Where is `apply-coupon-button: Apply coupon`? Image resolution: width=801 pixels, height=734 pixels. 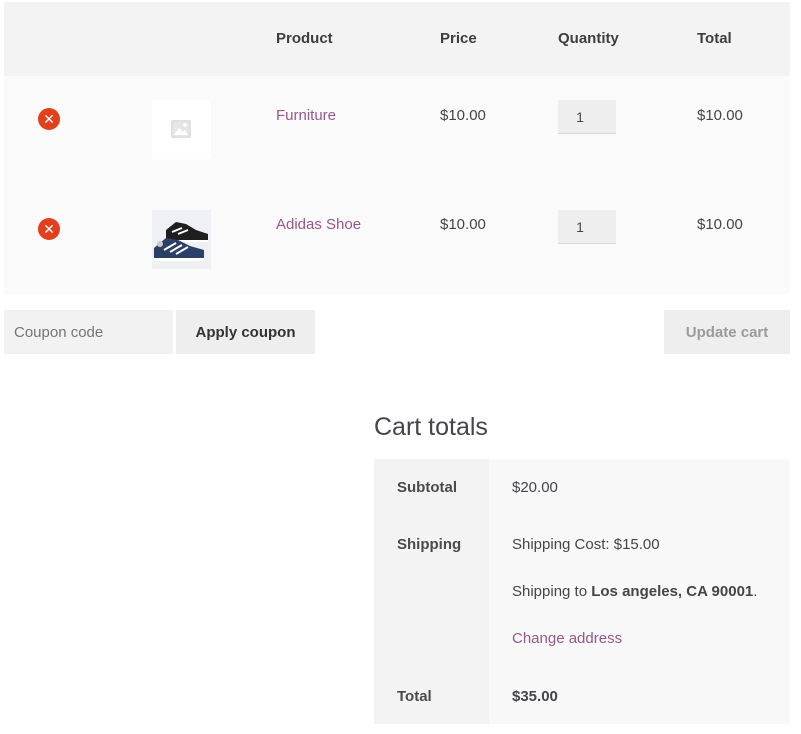 apply-coupon-button: Apply coupon is located at coordinates (245, 332).